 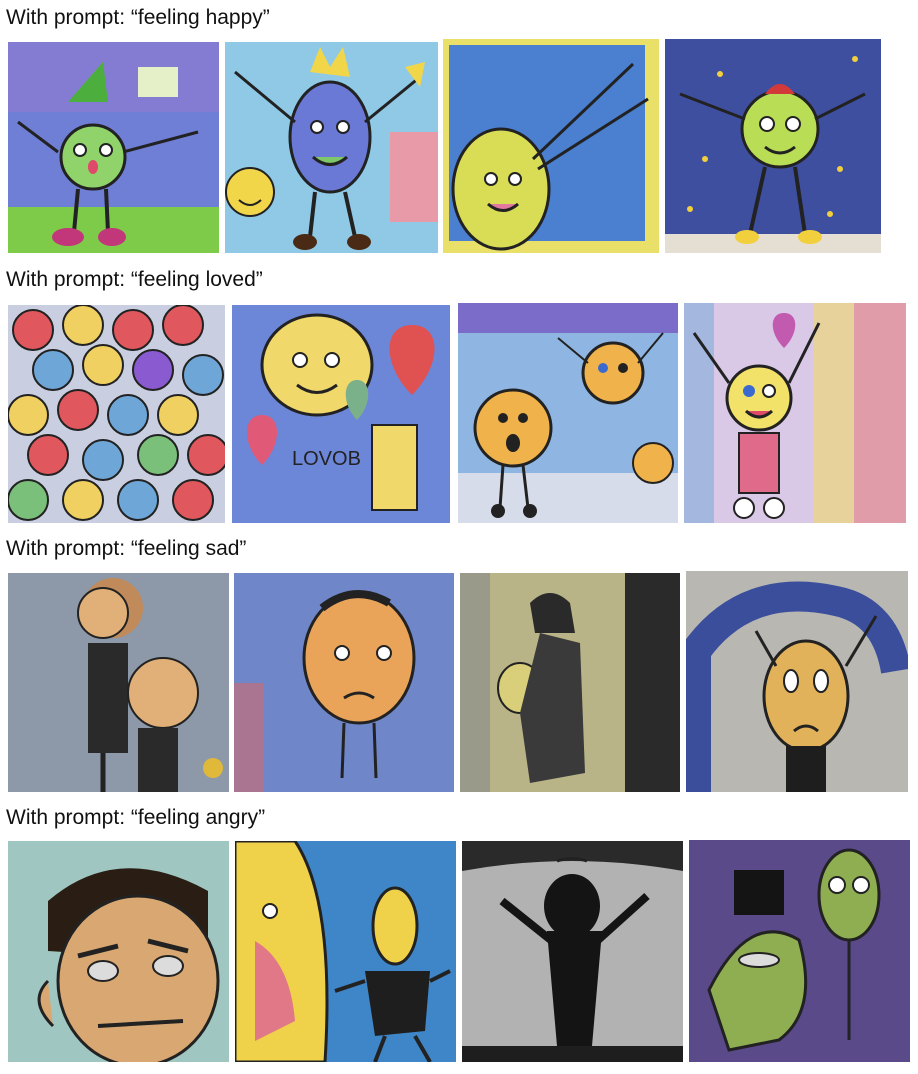 I want to click on row-label: With prompt: “feeling happy”, so click(x=138, y=17).